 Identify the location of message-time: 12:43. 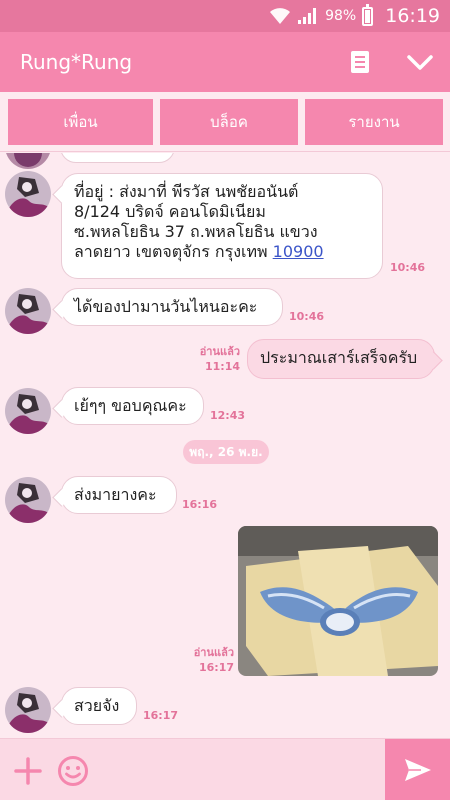
(228, 415).